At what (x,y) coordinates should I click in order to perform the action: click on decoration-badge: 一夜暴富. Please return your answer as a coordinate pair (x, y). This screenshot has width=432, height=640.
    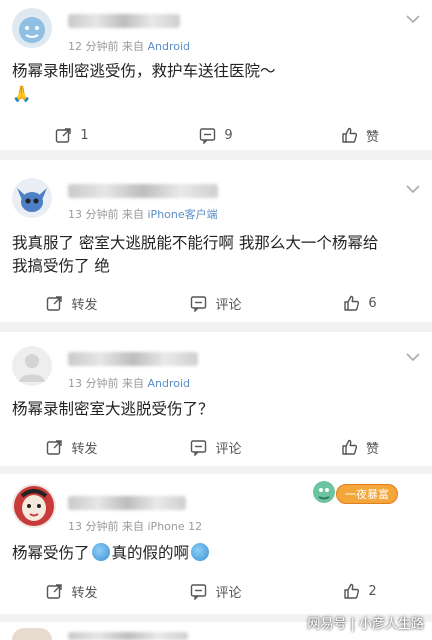
    Looking at the image, I should click on (367, 494).